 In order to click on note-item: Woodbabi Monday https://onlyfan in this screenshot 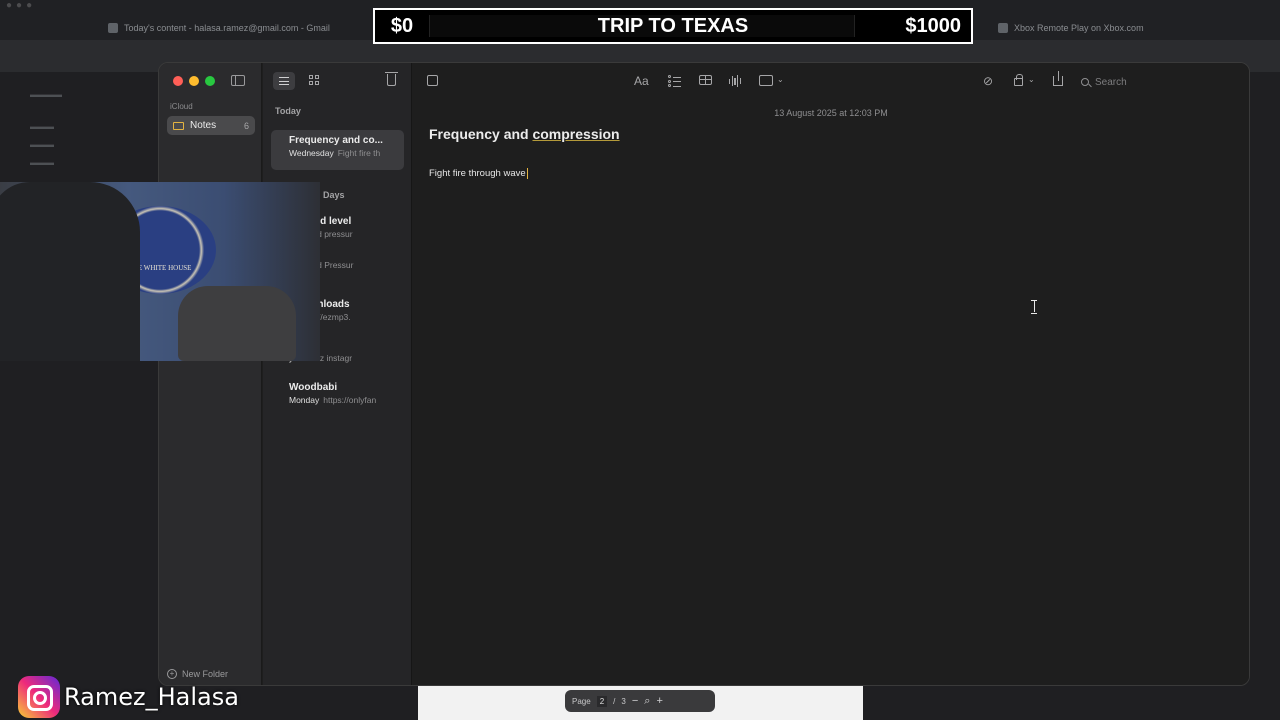, I will do `click(337, 397)`.